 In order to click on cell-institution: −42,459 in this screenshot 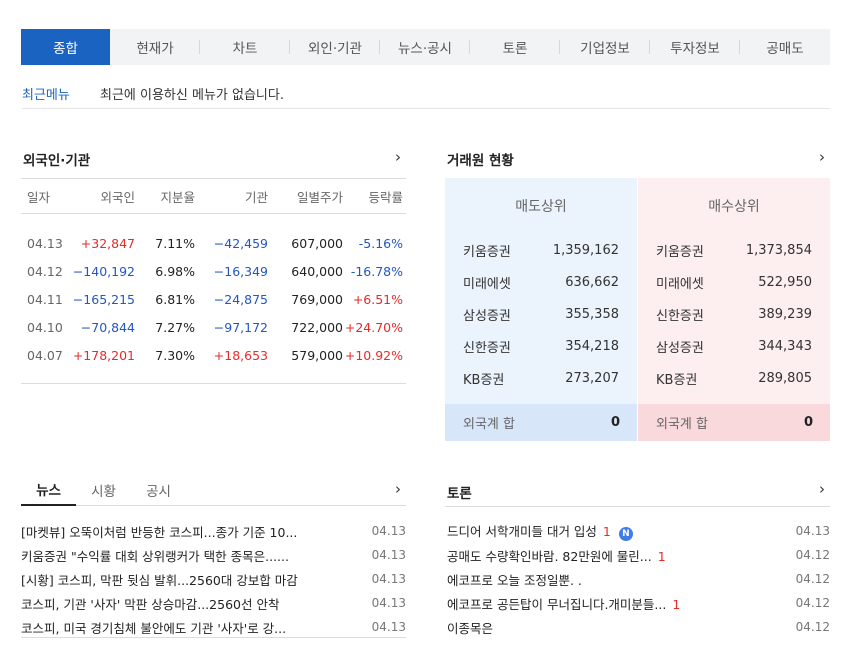, I will do `click(240, 243)`.